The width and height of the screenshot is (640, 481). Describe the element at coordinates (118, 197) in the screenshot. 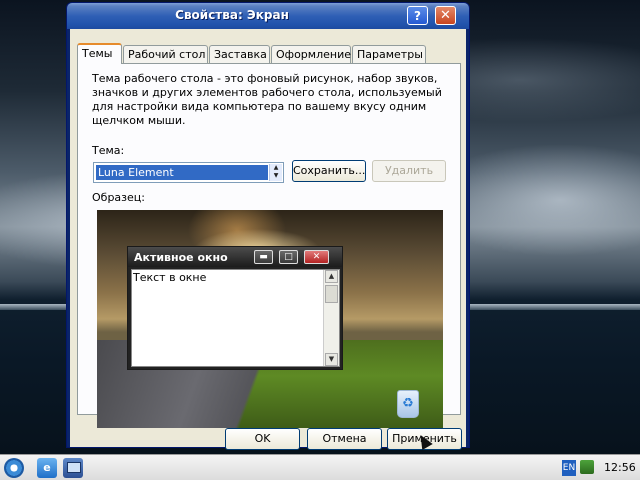

I see `preview-label: Образец:` at that location.